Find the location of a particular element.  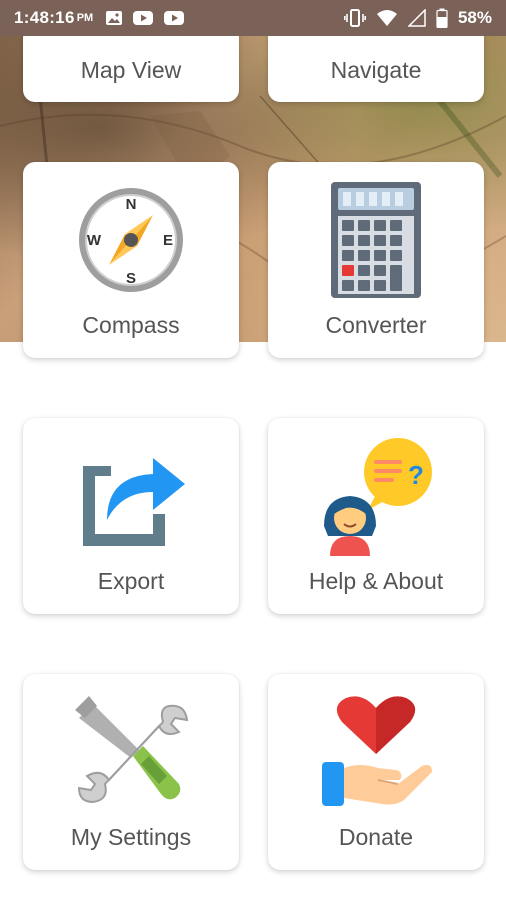

compass-button: N S W E Compass is located at coordinates (131, 260).